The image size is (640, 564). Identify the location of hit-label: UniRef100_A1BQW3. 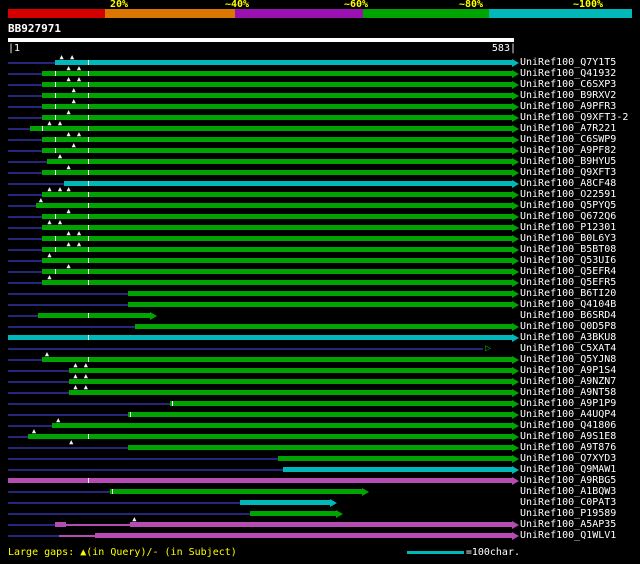
(568, 492).